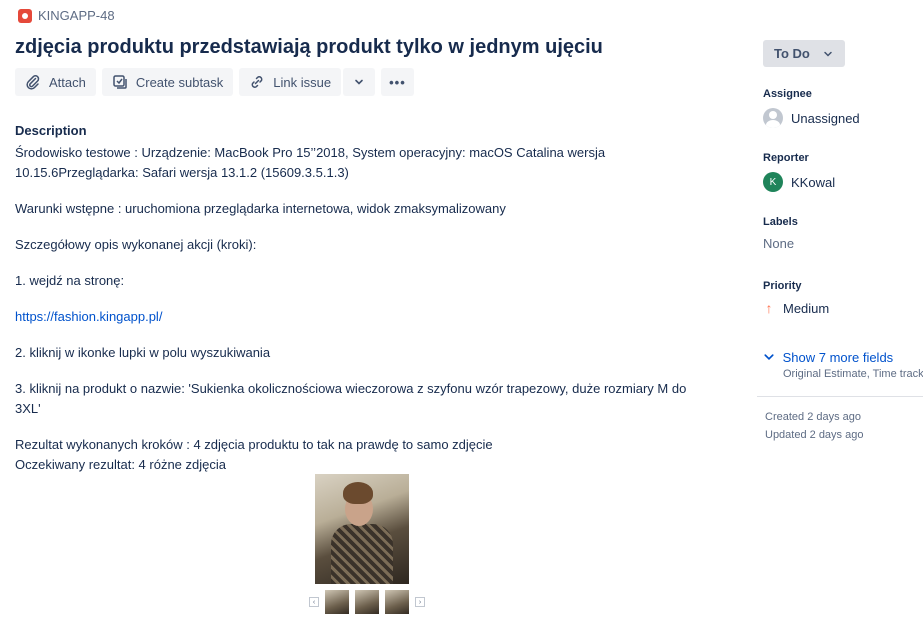  Describe the element at coordinates (843, 233) in the screenshot. I see `labels-field: Labels None` at that location.